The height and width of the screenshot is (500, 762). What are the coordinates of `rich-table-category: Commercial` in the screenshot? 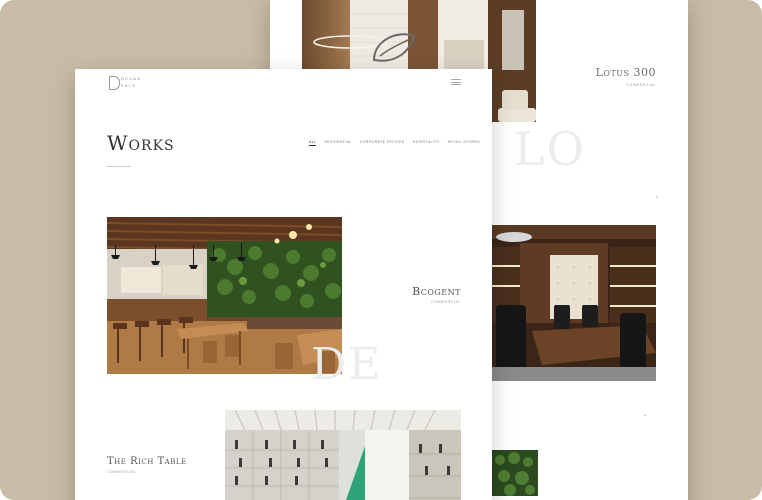 It's located at (122, 472).